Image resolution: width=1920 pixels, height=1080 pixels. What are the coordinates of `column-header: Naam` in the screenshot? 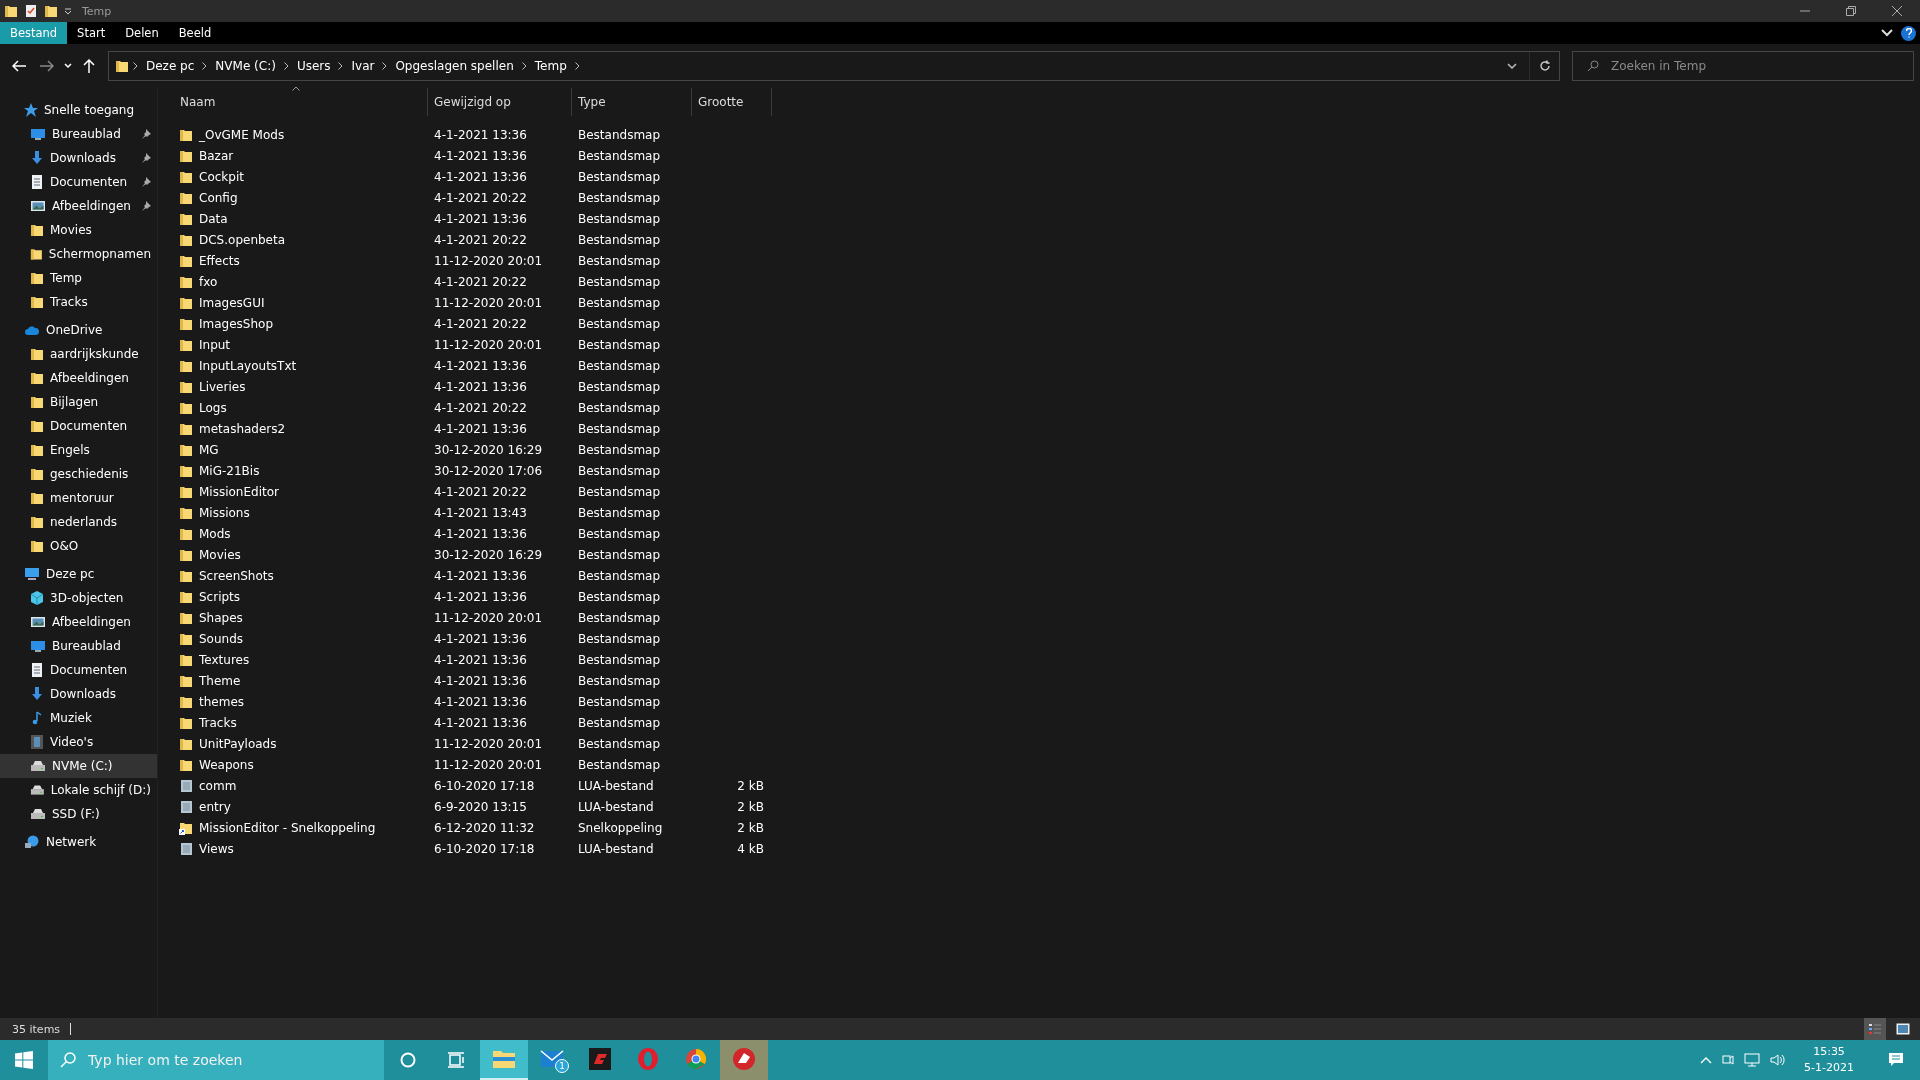 It's located at (301, 102).